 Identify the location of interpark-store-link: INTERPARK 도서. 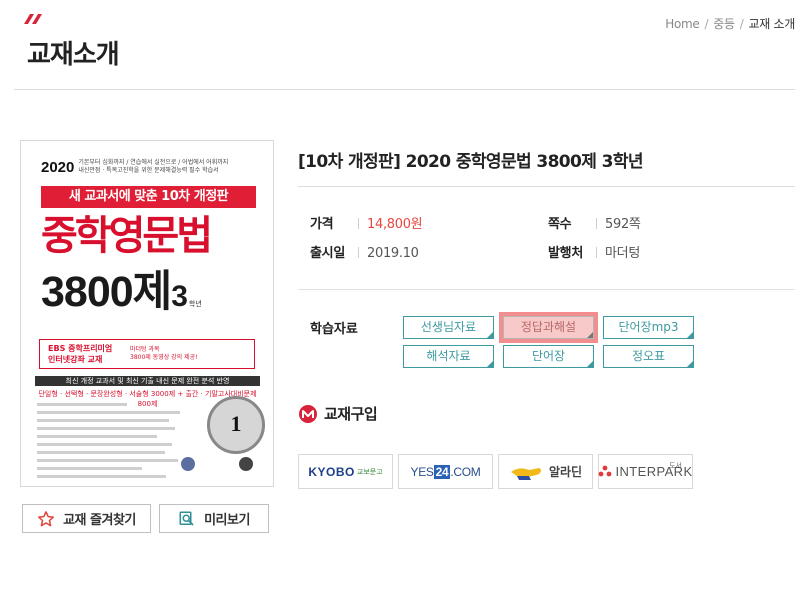
(645, 471).